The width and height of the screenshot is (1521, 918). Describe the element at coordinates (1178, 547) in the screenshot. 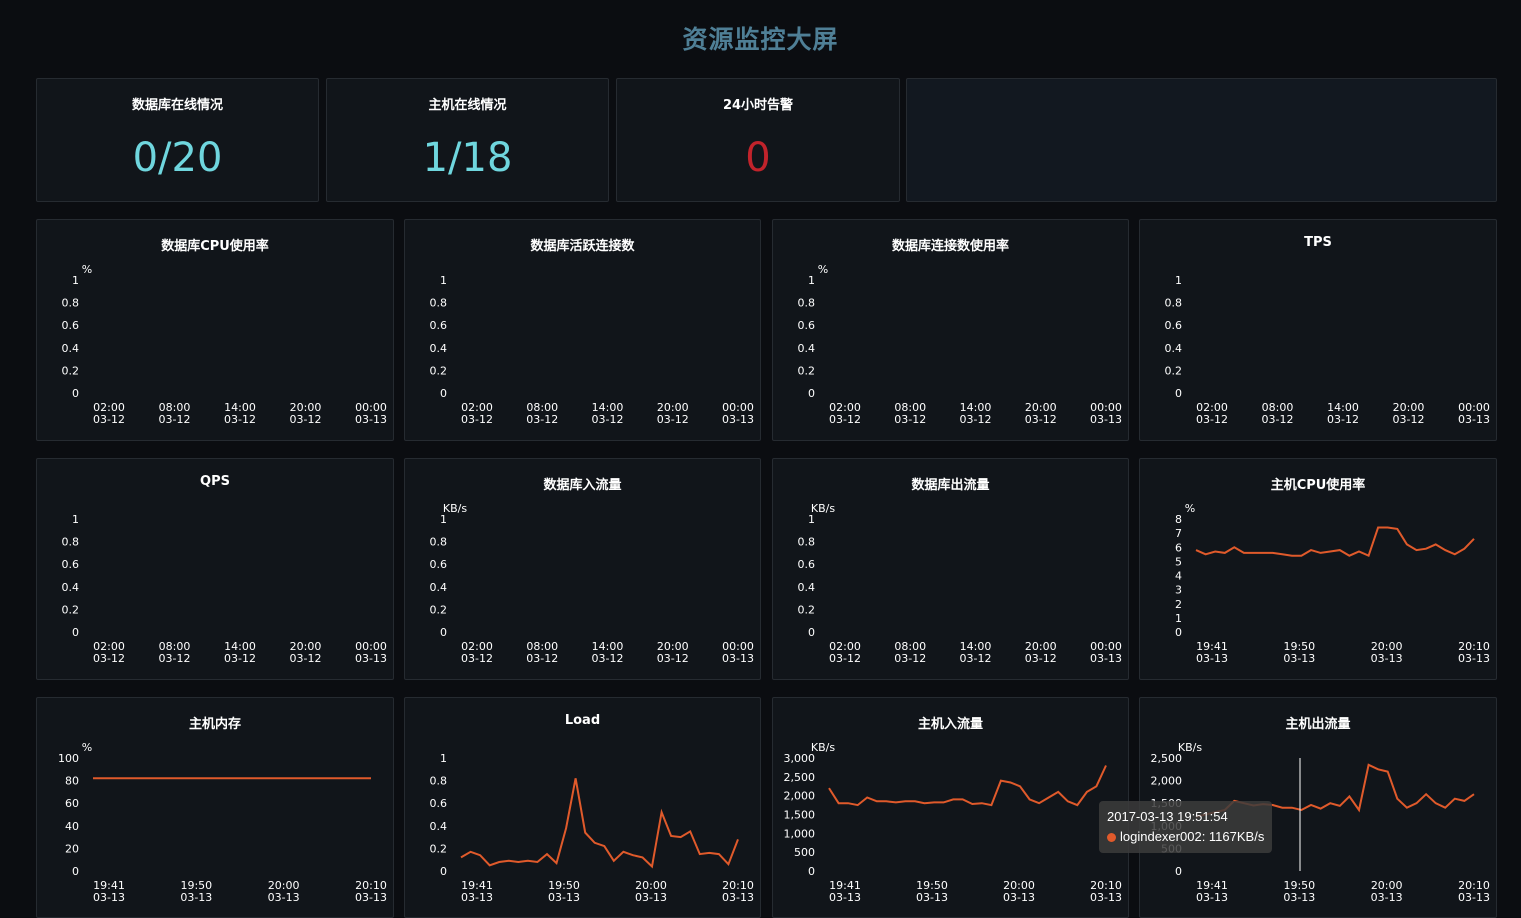

I see `y-tick-label: 6` at that location.